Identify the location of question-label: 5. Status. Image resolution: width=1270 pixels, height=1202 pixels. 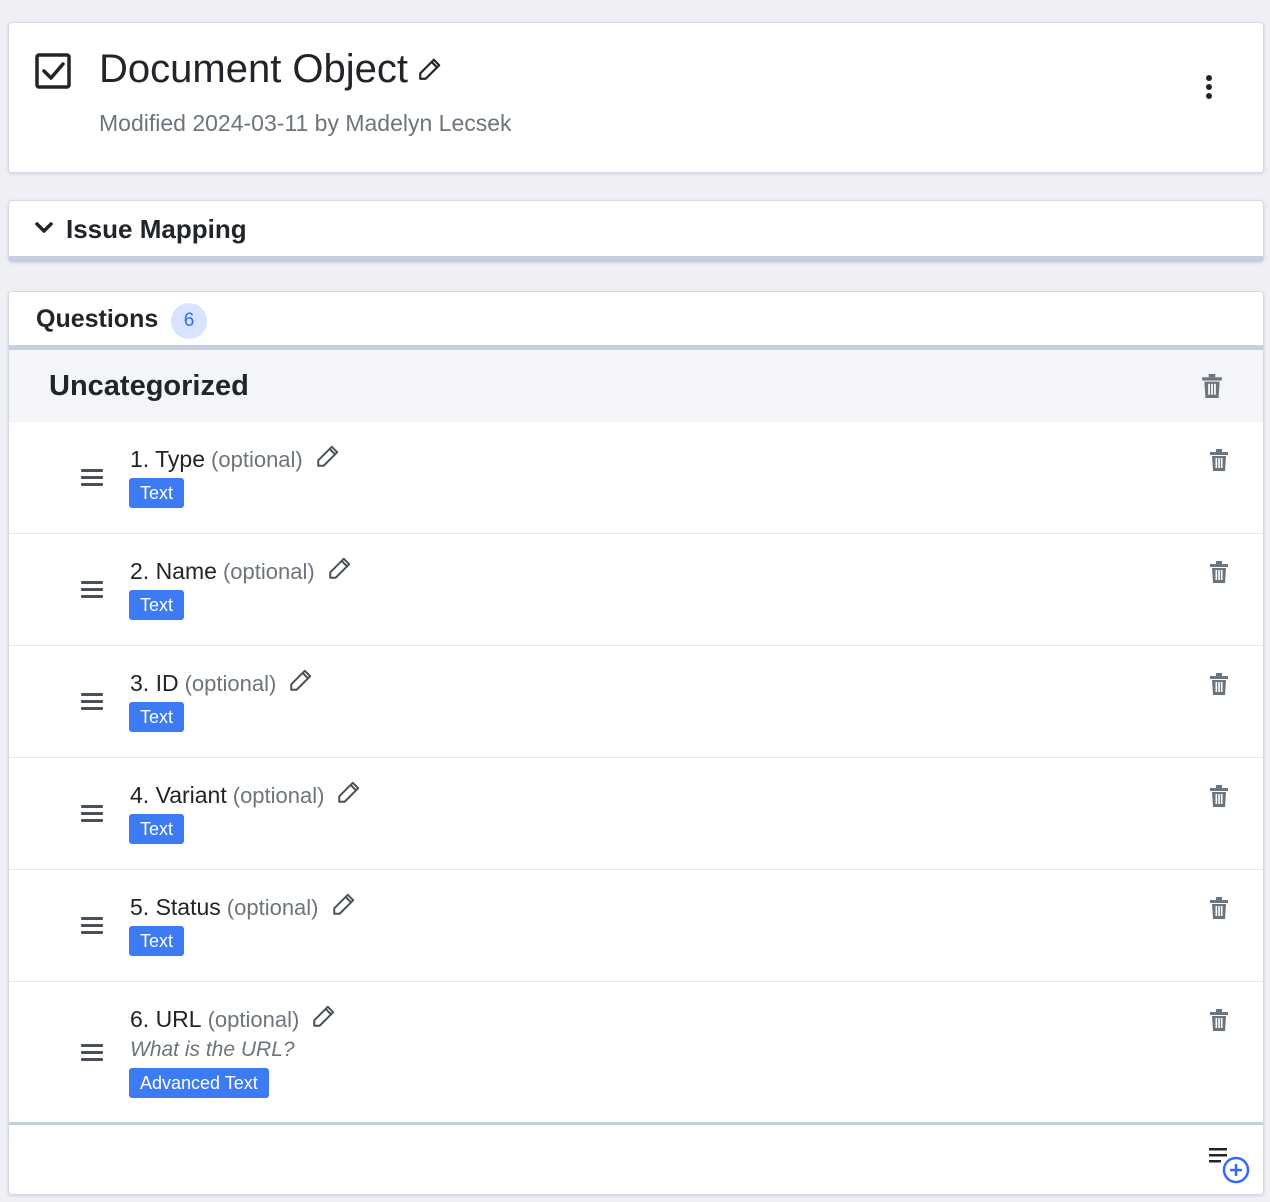
(175, 907).